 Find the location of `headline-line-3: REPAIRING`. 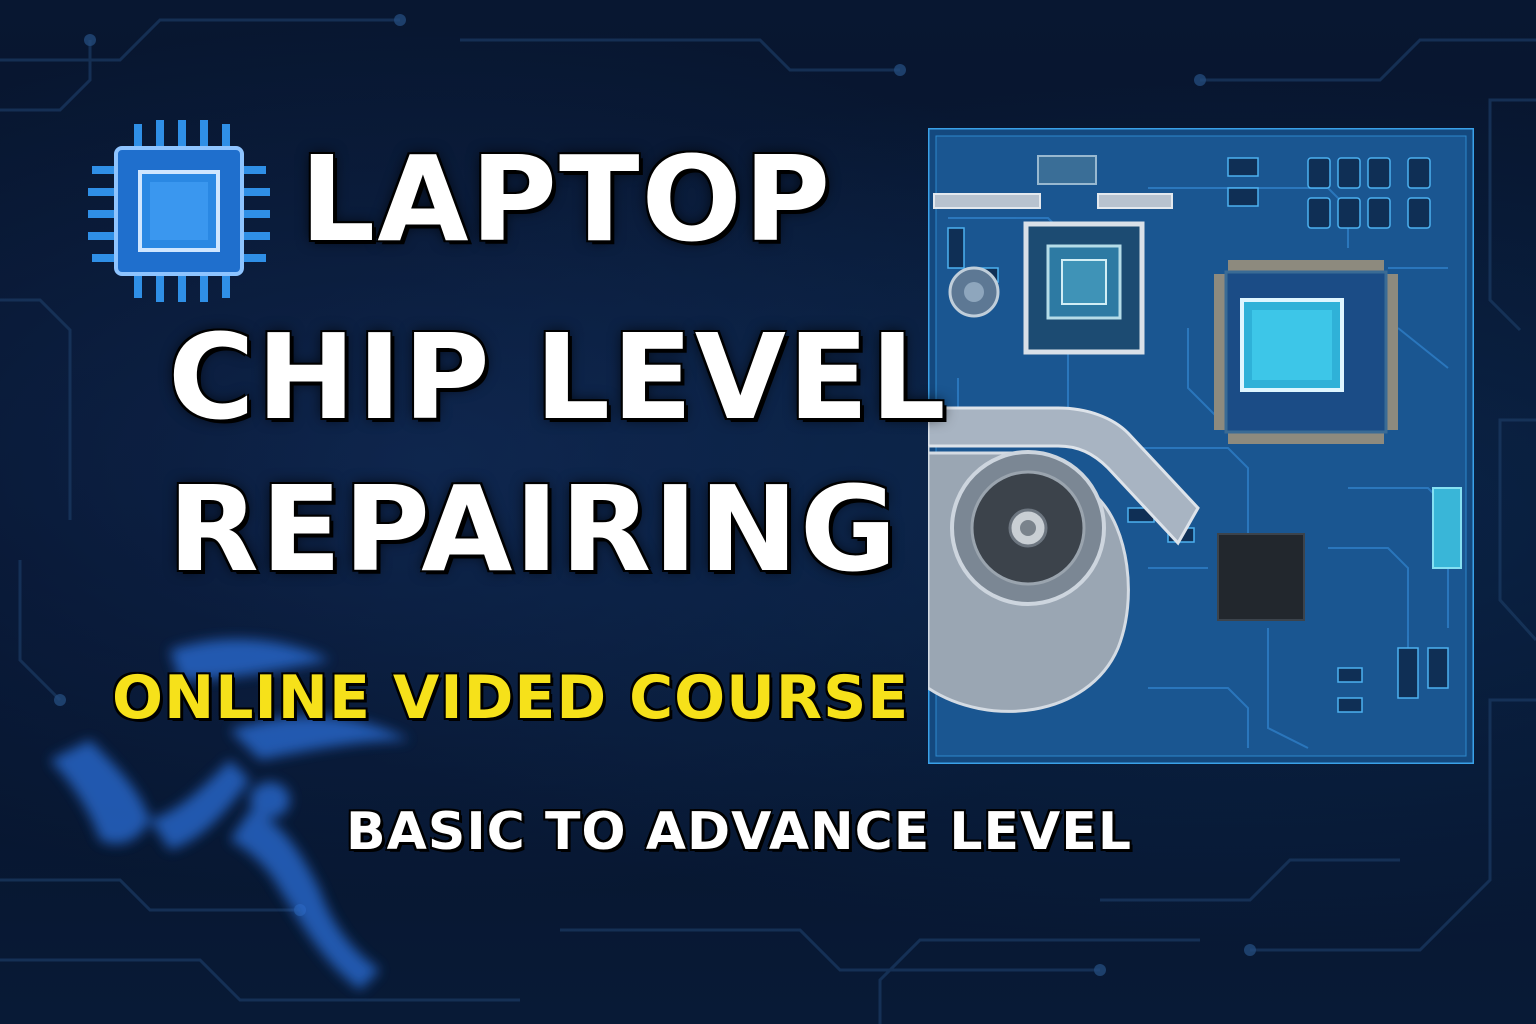

headline-line-3: REPAIRING is located at coordinates (533, 529).